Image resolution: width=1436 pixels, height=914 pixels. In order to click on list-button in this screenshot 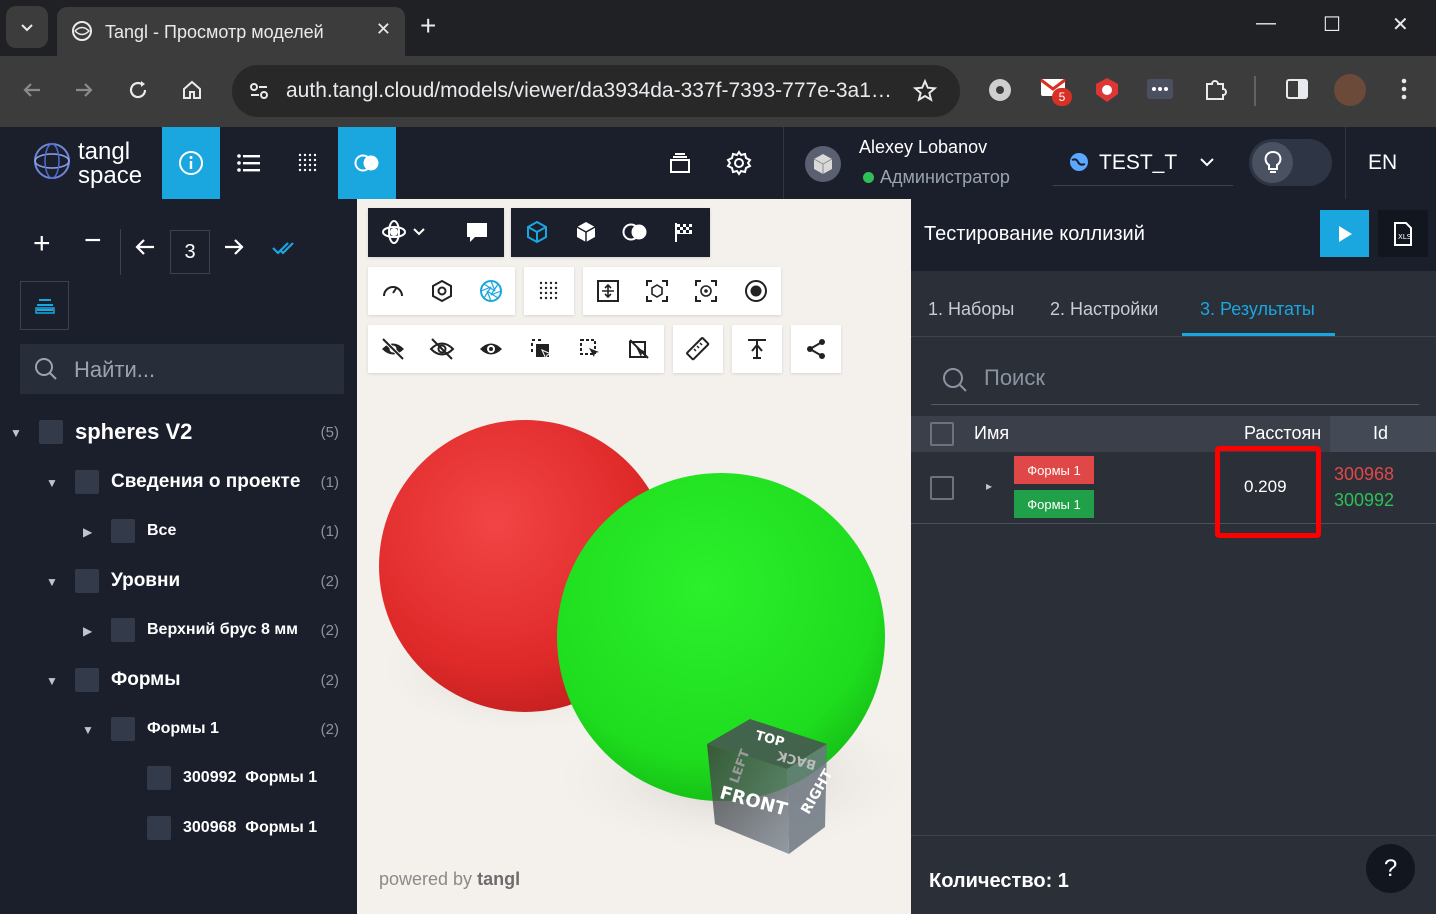, I will do `click(249, 163)`.